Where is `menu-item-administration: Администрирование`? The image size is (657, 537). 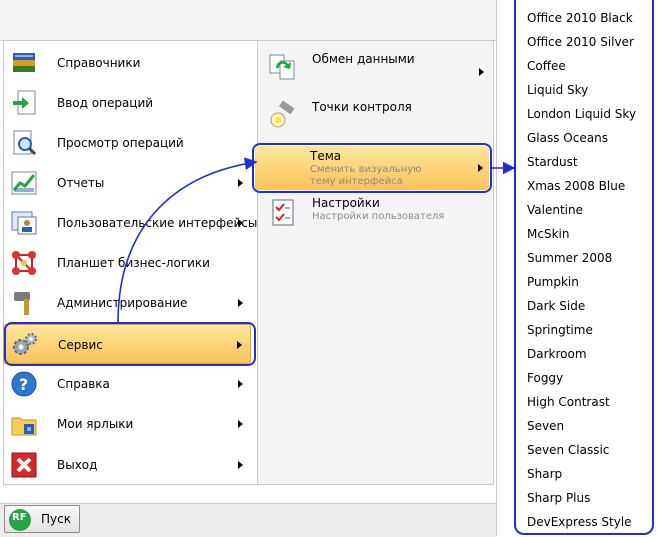 menu-item-administration: Администрирование is located at coordinates (127, 303).